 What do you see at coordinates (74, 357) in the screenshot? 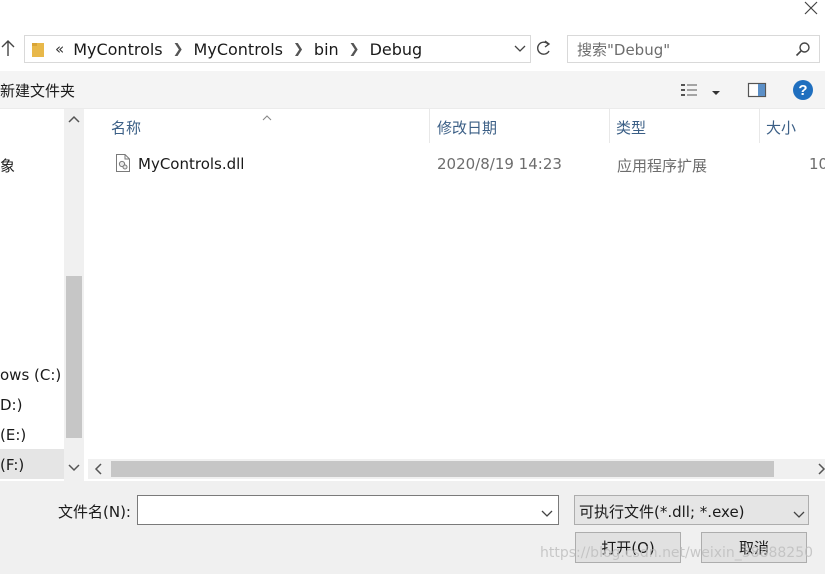
I see `nav-scrollbar-thumb` at bounding box center [74, 357].